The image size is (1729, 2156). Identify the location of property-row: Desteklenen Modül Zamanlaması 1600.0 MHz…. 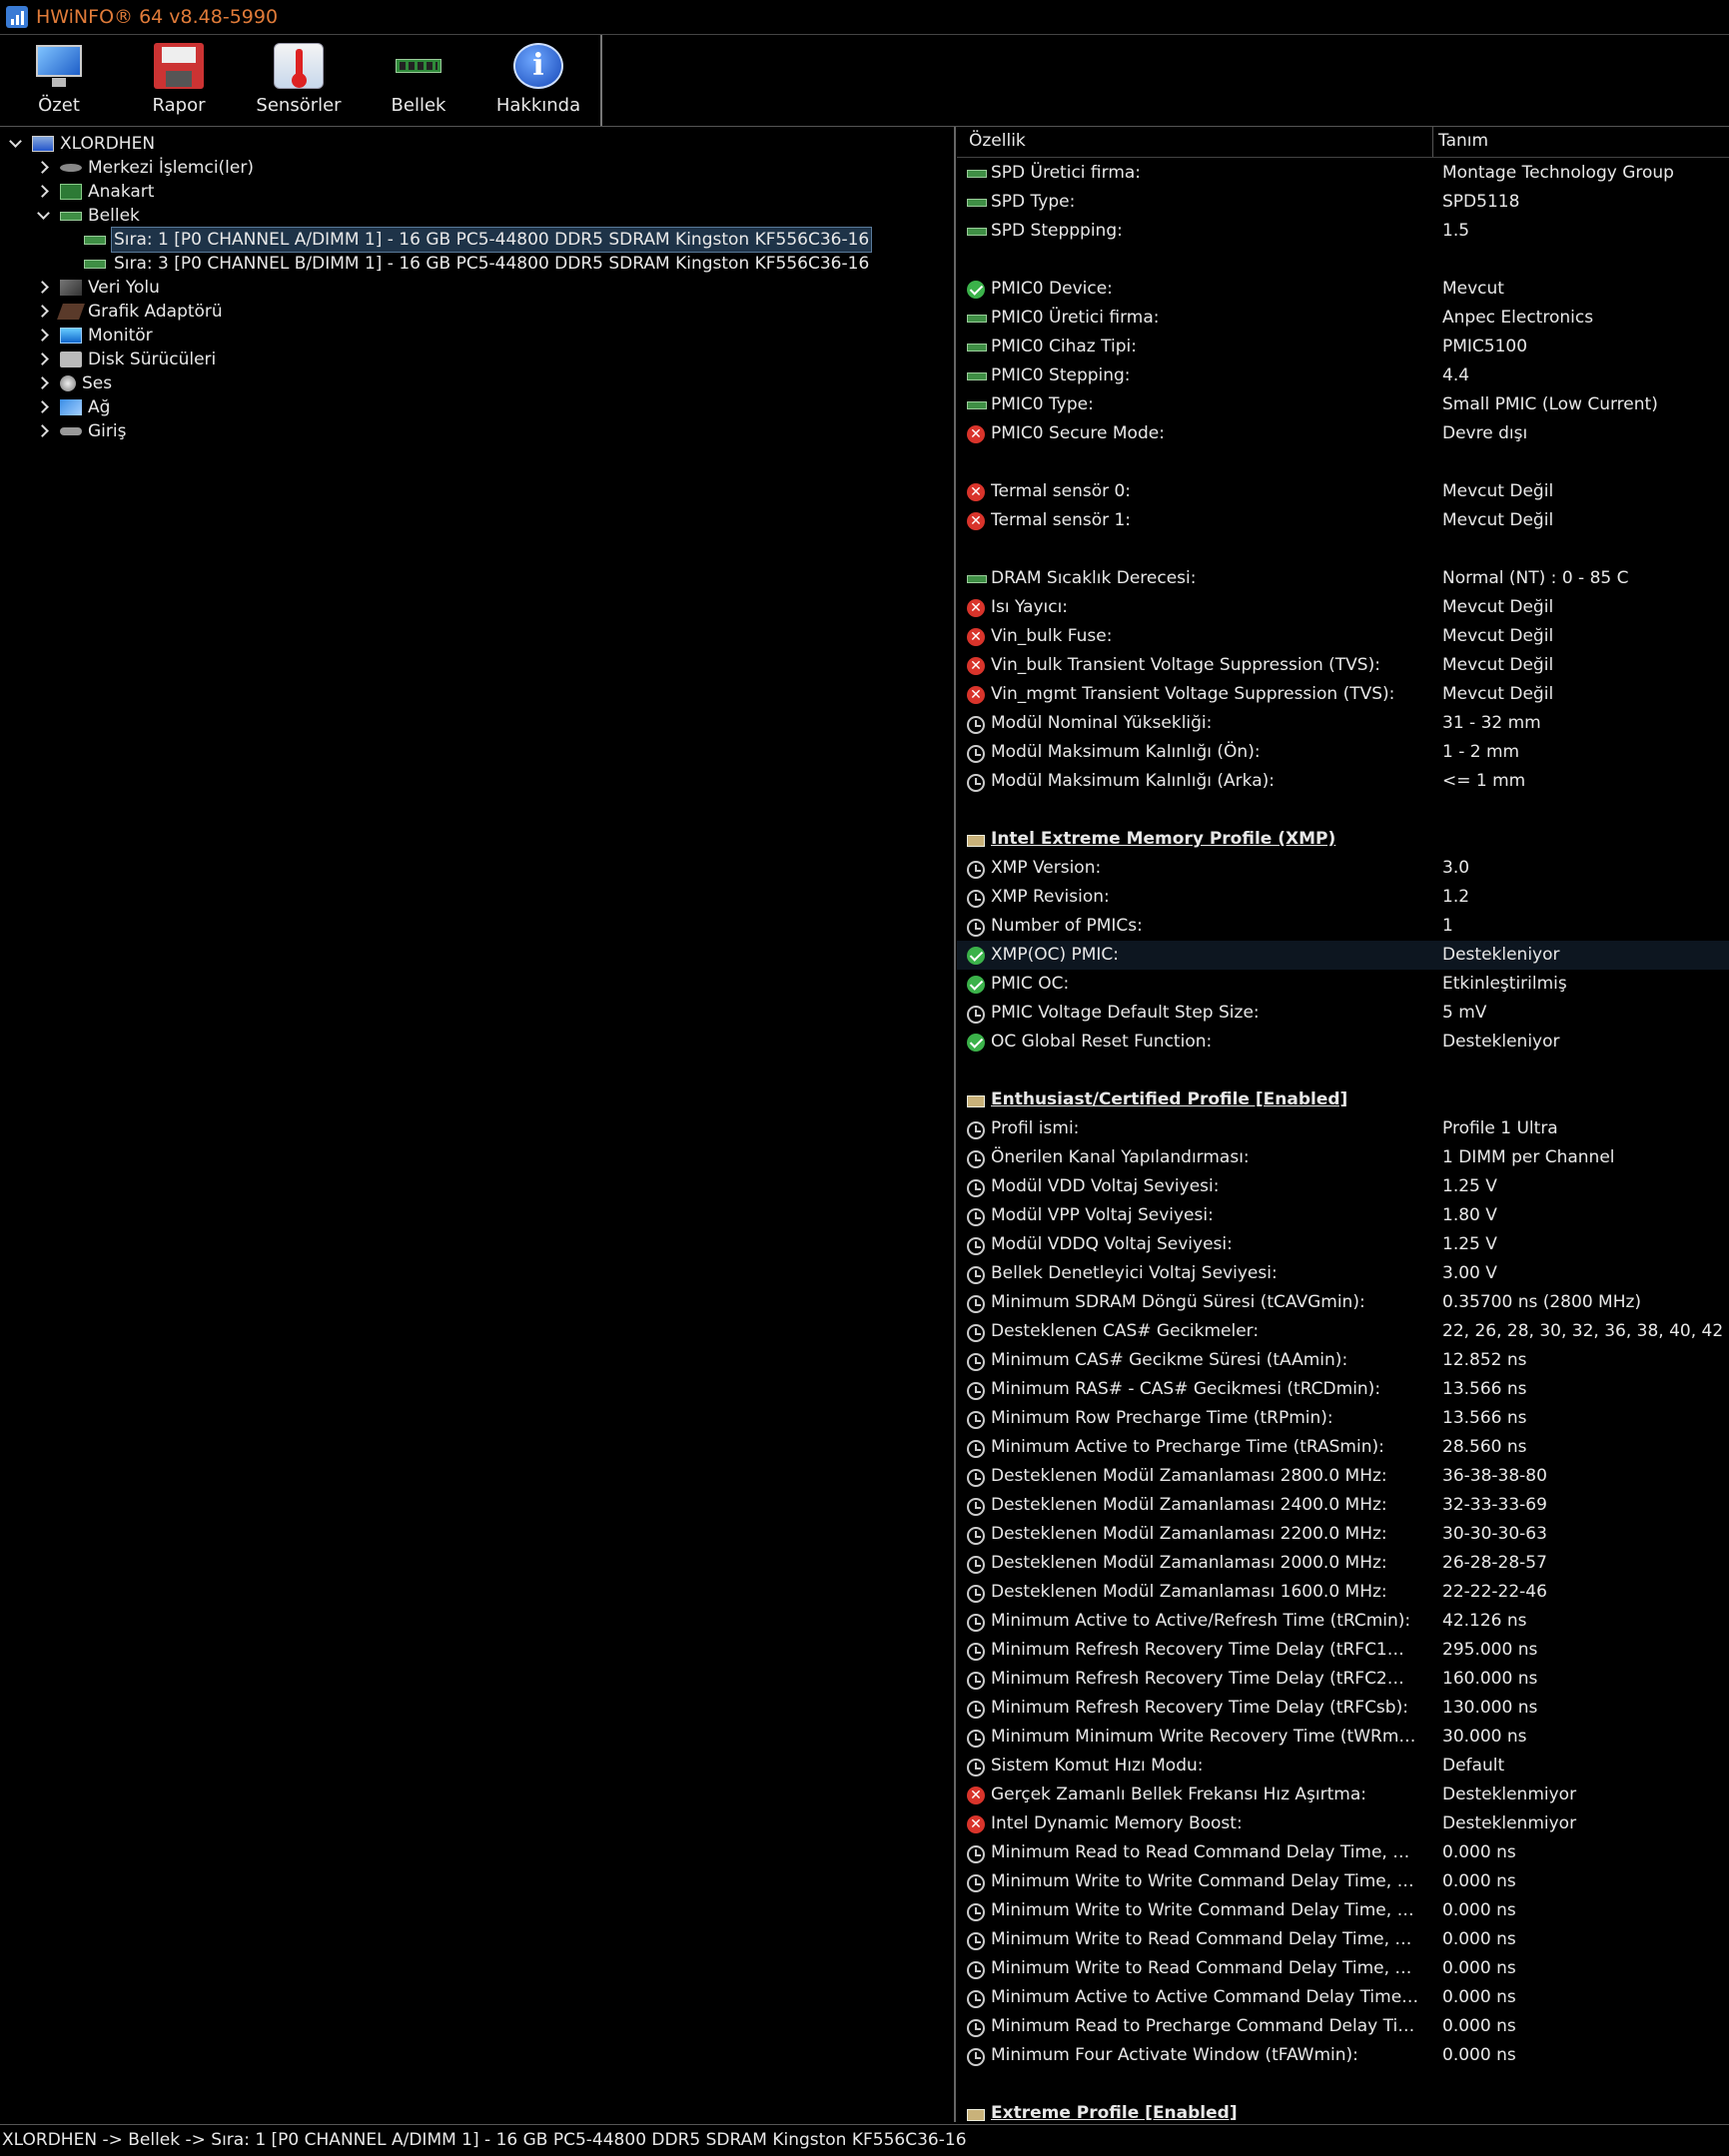
(1343, 1593).